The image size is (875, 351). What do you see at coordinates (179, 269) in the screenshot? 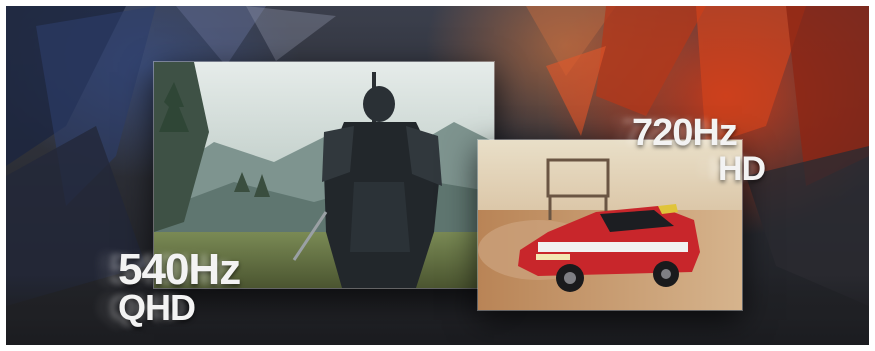
I see `left-refresh-rate-label: 540Hz` at bounding box center [179, 269].